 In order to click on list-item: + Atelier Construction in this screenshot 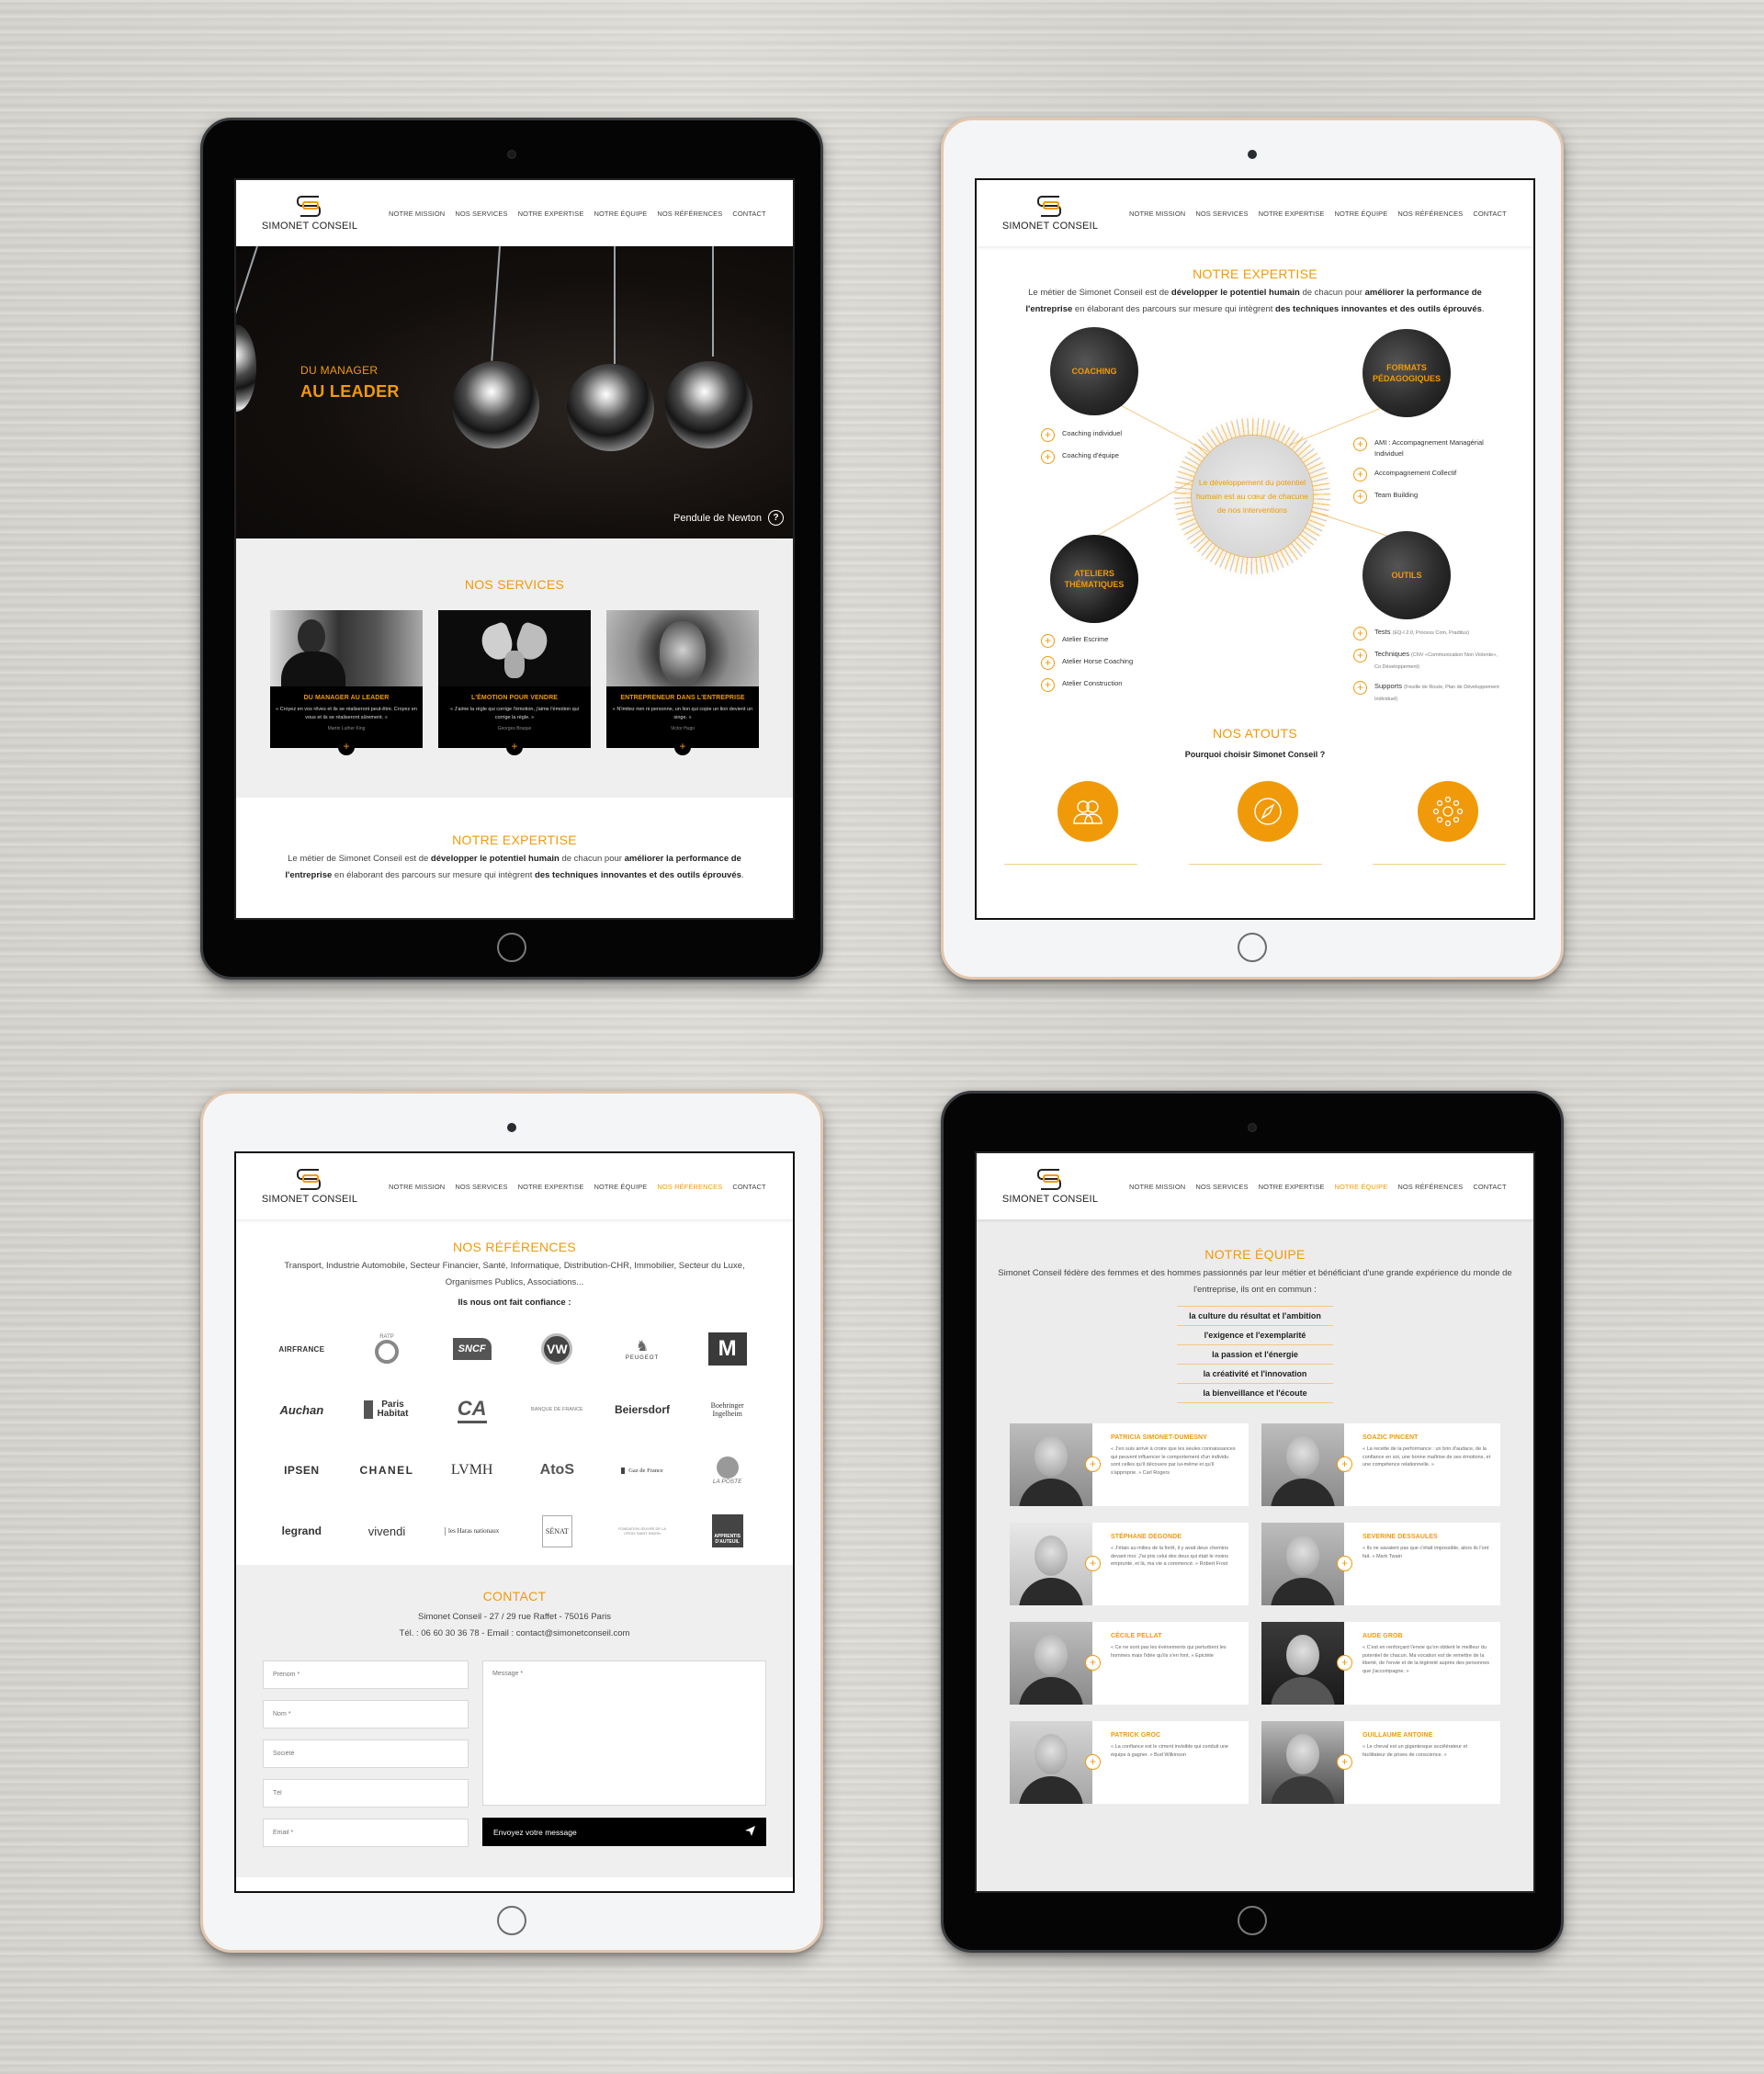, I will do `click(1115, 685)`.